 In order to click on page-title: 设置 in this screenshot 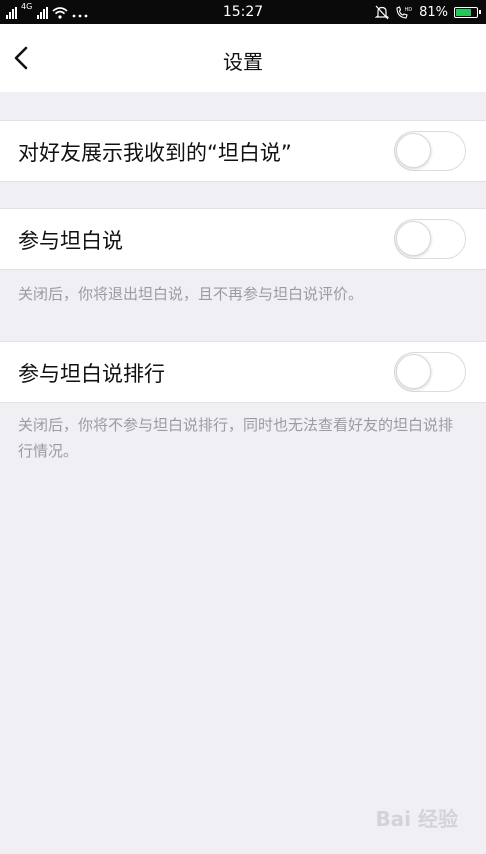, I will do `click(243, 62)`.